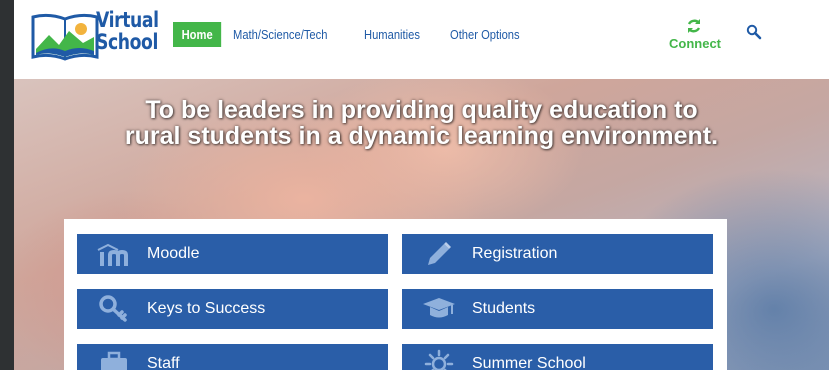 This screenshot has height=370, width=829. Describe the element at coordinates (504, 308) in the screenshot. I see `tile-students-label: Students` at that location.